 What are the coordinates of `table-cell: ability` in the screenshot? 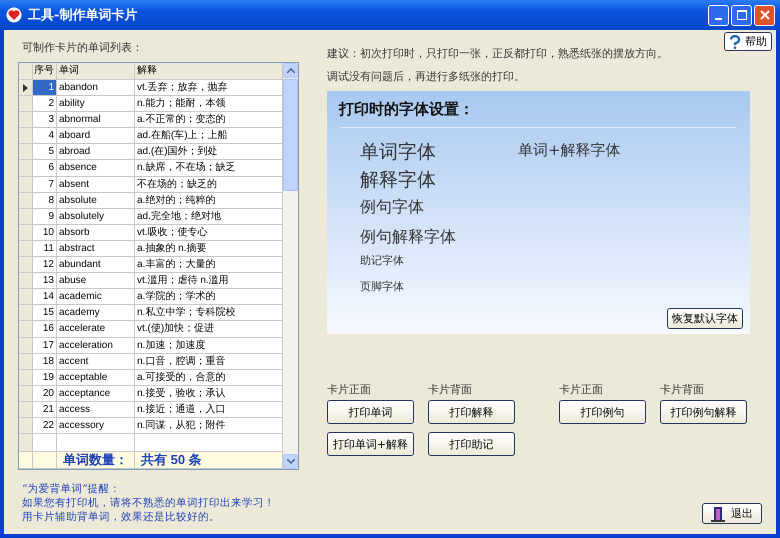 It's located at (96, 104).